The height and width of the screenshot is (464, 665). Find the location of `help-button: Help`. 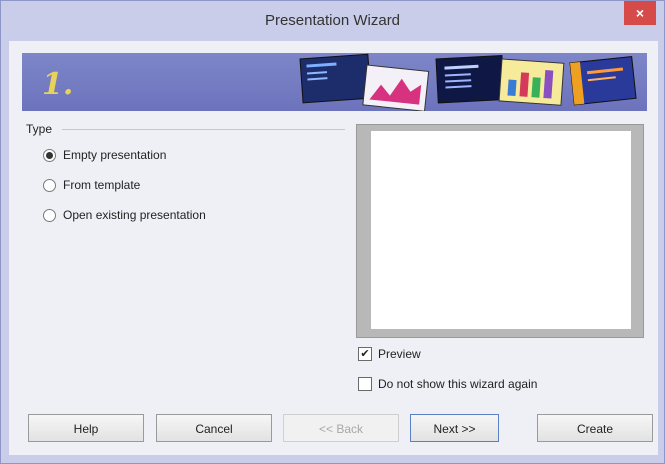

help-button: Help is located at coordinates (86, 428).